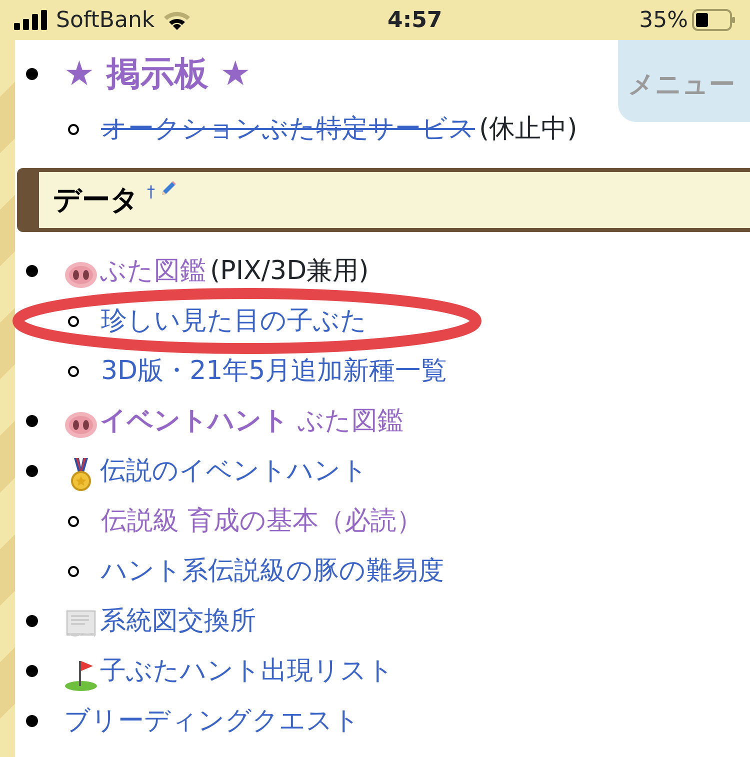 The width and height of the screenshot is (750, 757). Describe the element at coordinates (289, 271) in the screenshot. I see `note-text: (PIX/3D兼用)` at that location.